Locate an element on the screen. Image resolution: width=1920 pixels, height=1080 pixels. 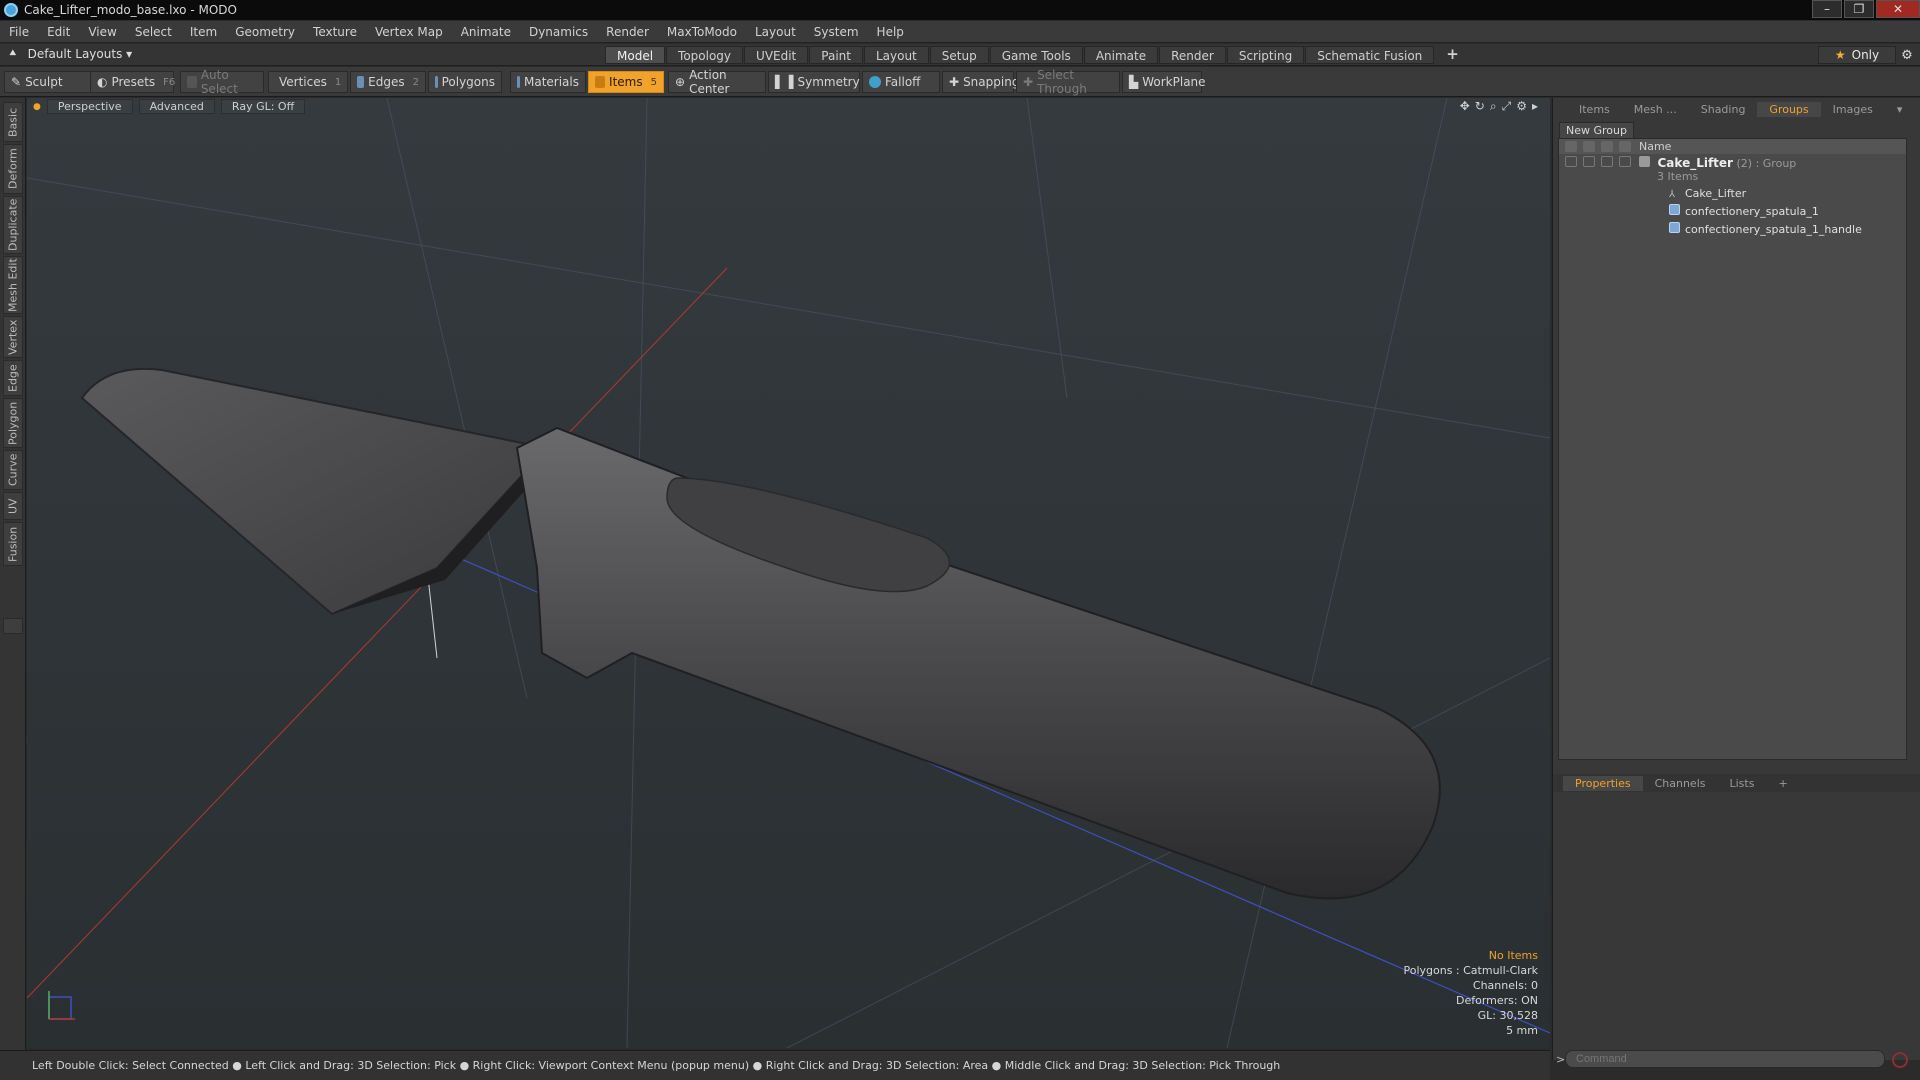
vtab-deform: Deform is located at coordinates (13, 169).